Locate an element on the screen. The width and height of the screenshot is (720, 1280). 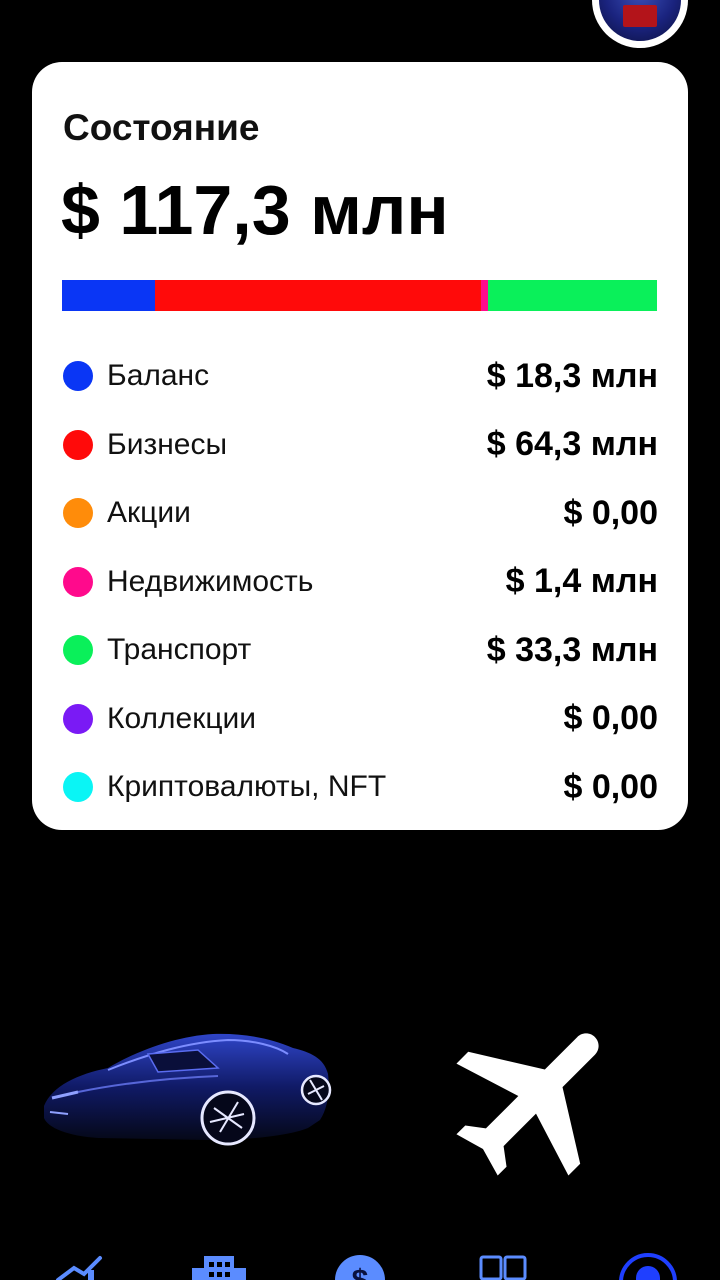
breakdown-value: $ 64,3 млн is located at coordinates (572, 444).